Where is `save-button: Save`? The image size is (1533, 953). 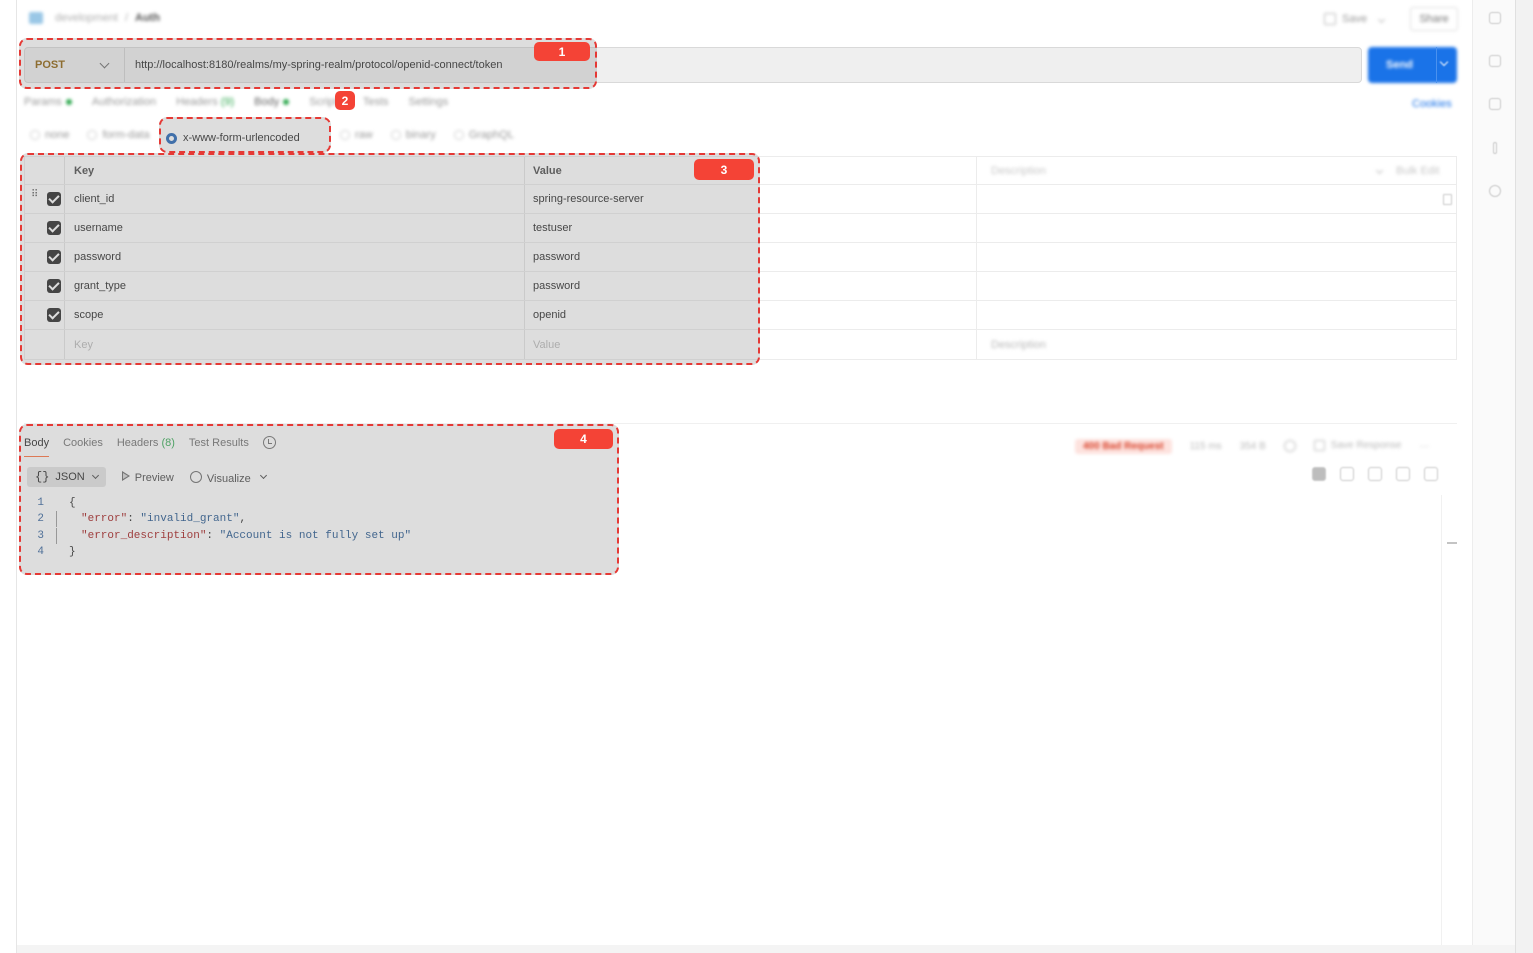 save-button: Save is located at coordinates (1364, 19).